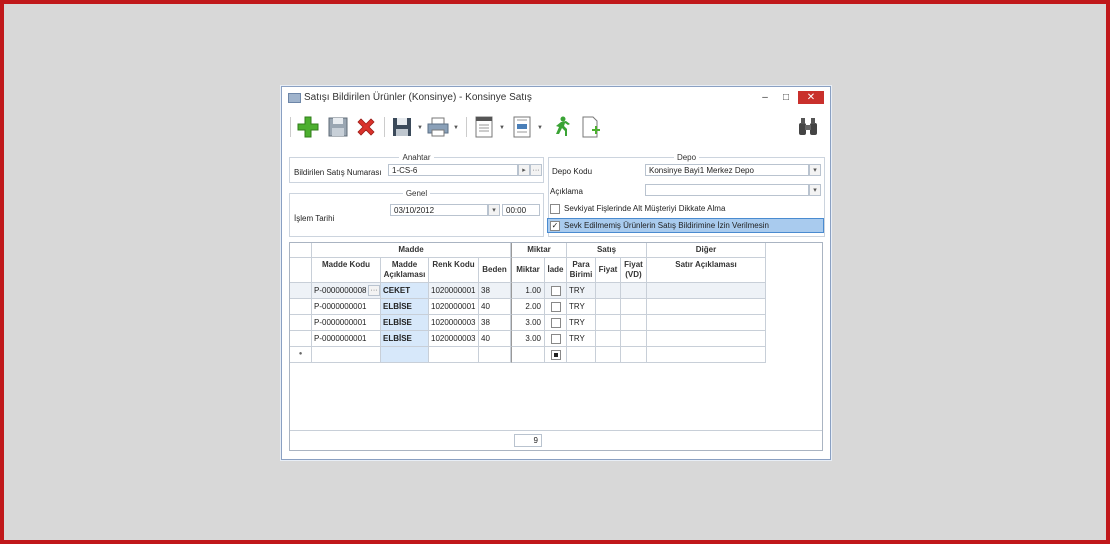 The image size is (1110, 544). Describe the element at coordinates (556, 270) in the screenshot. I see `col-iade: İade` at that location.